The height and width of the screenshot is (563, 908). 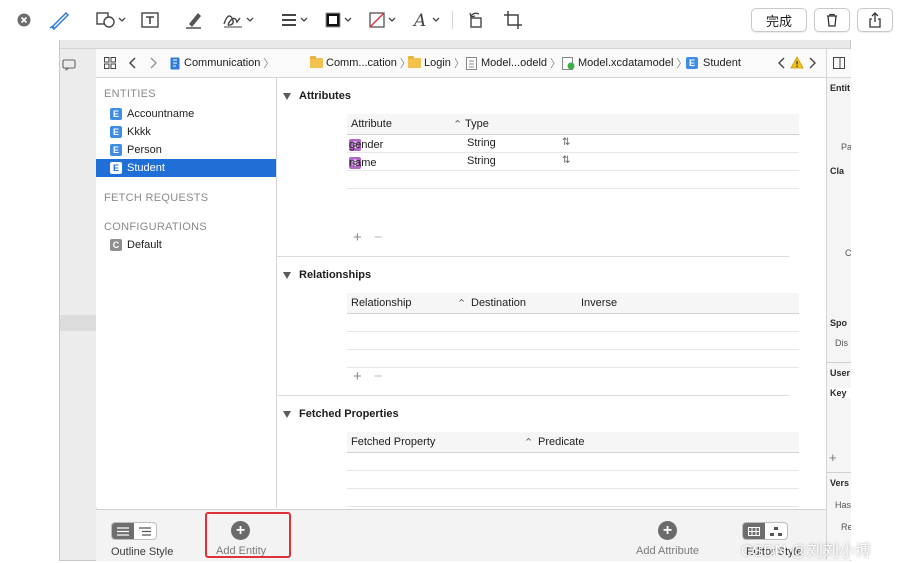 I want to click on warning-icon, so click(x=797, y=62).